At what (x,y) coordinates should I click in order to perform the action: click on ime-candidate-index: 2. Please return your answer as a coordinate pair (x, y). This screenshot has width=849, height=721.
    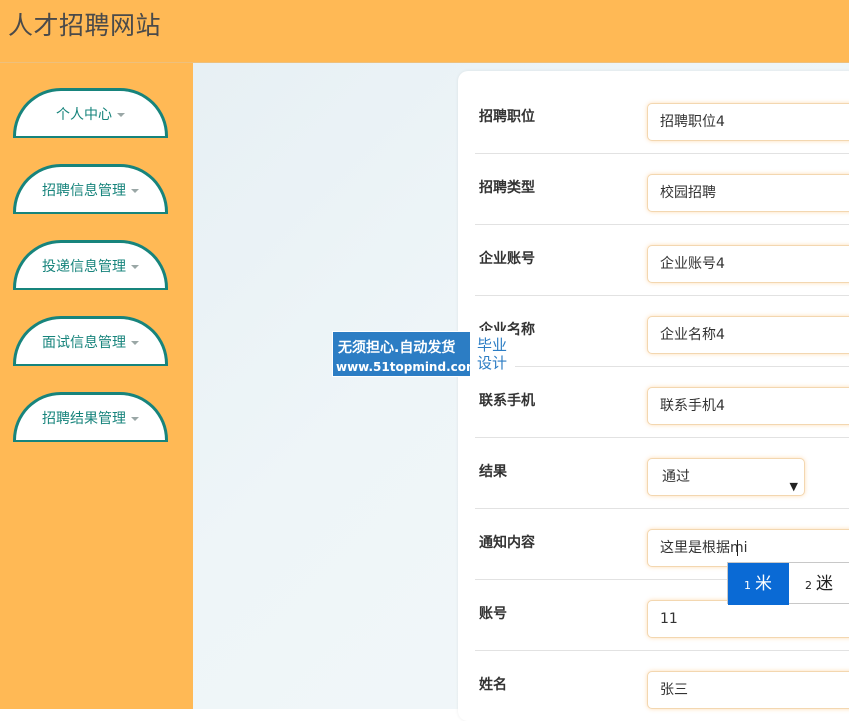
    Looking at the image, I should click on (808, 585).